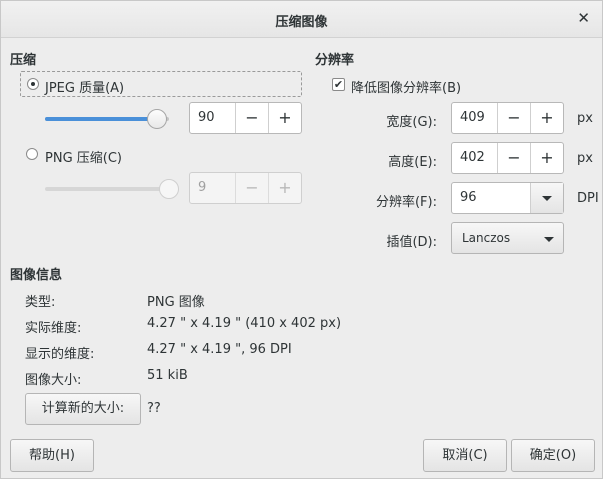  Describe the element at coordinates (176, 302) in the screenshot. I see `info-value-type: PNG 图像` at that location.